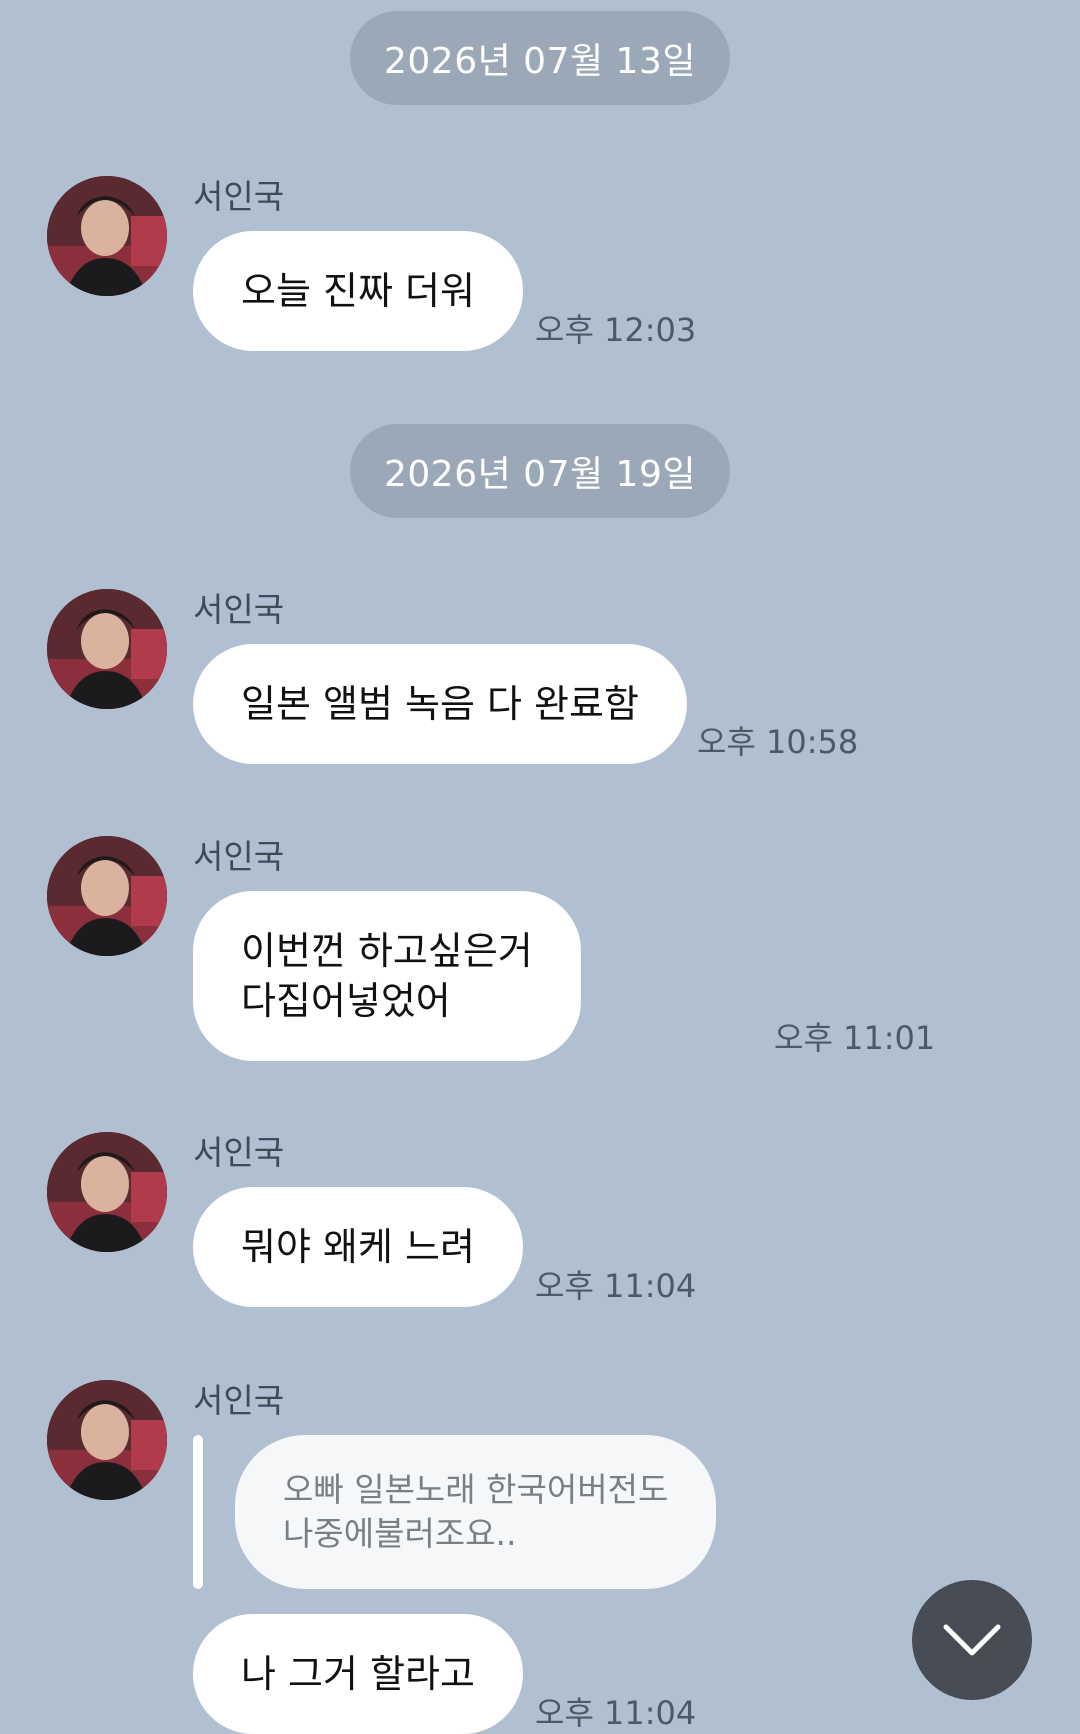 The width and height of the screenshot is (1080, 1734). Describe the element at coordinates (778, 742) in the screenshot. I see `message-time: 오후 10:58` at that location.